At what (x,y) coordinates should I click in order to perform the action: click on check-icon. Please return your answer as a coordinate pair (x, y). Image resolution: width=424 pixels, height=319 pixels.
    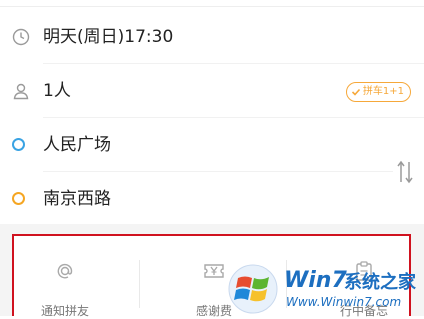
    Looking at the image, I should click on (355, 92).